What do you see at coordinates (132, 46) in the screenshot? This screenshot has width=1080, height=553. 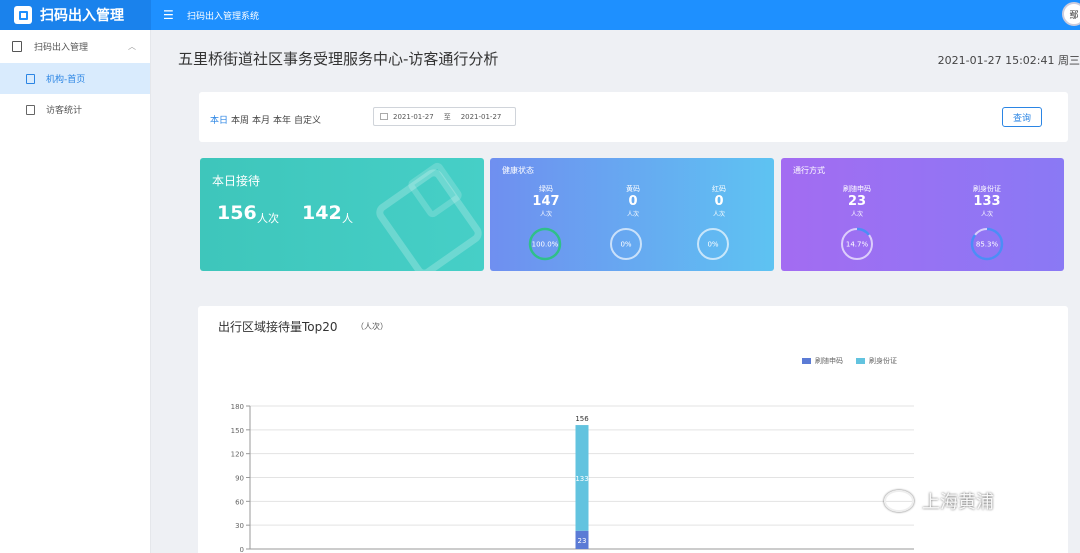 I see `chevron-up-icon: ︿` at bounding box center [132, 46].